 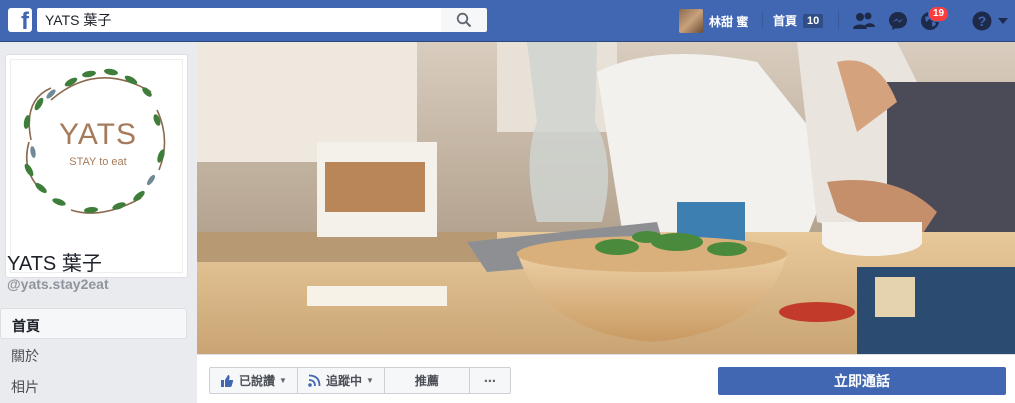 I want to click on profile-link: 林甜 蜜, so click(x=713, y=21).